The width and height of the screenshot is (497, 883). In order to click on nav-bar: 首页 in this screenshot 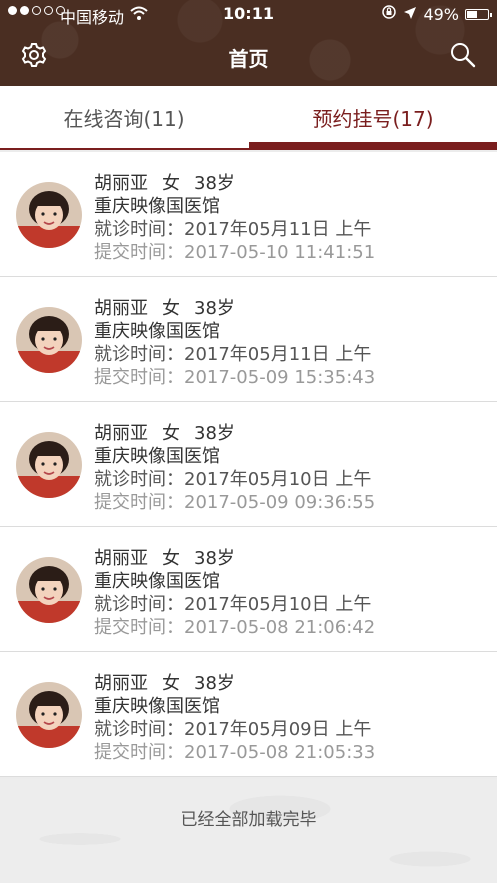, I will do `click(248, 57)`.